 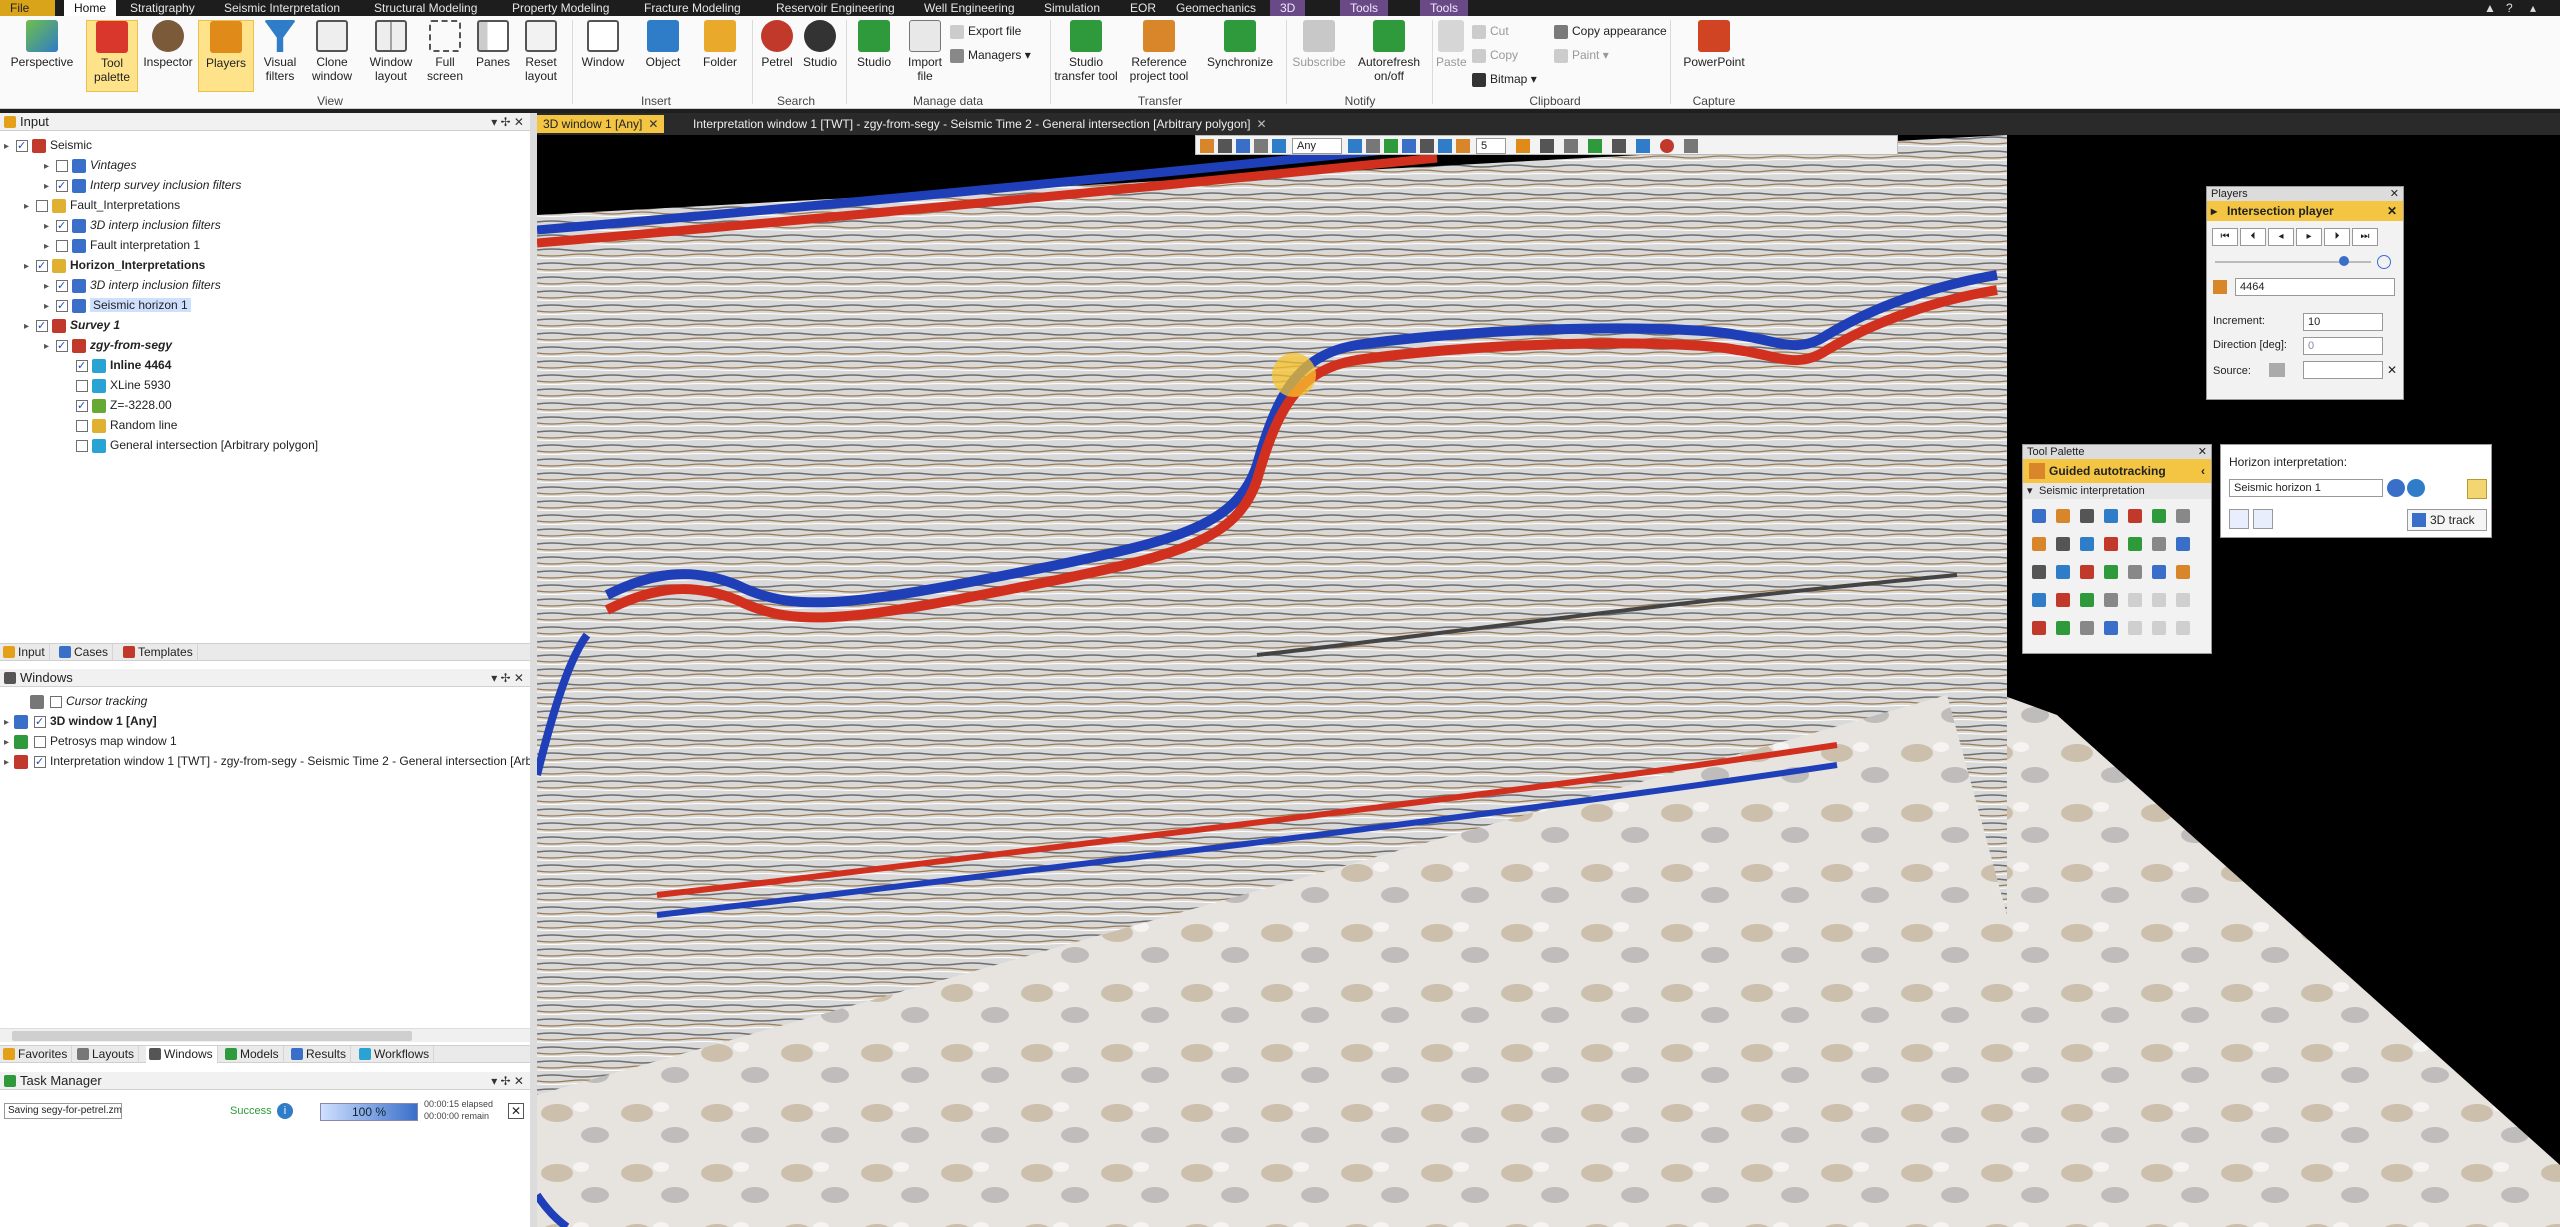 What do you see at coordinates (2309, 237) in the screenshot?
I see `play-button: ▸` at bounding box center [2309, 237].